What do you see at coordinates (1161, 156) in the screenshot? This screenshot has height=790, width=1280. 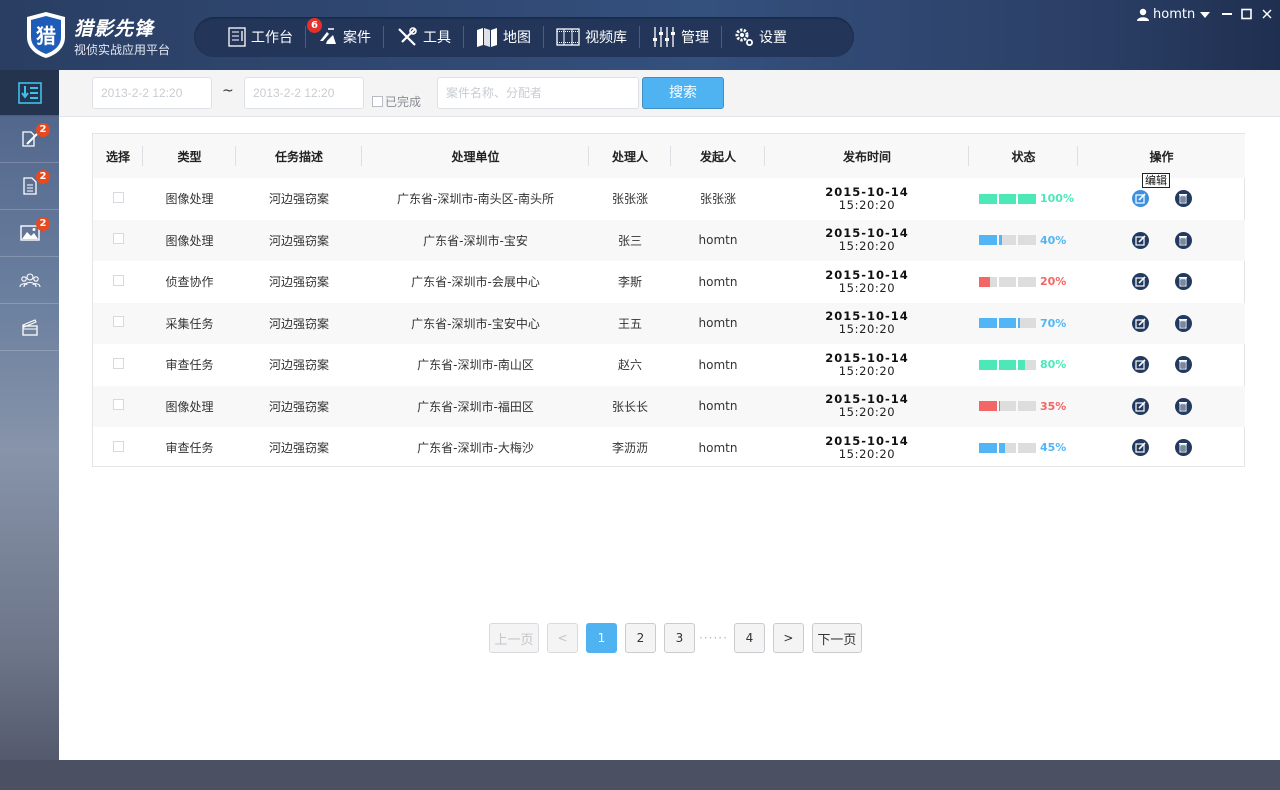 I see `column-header: 操作` at bounding box center [1161, 156].